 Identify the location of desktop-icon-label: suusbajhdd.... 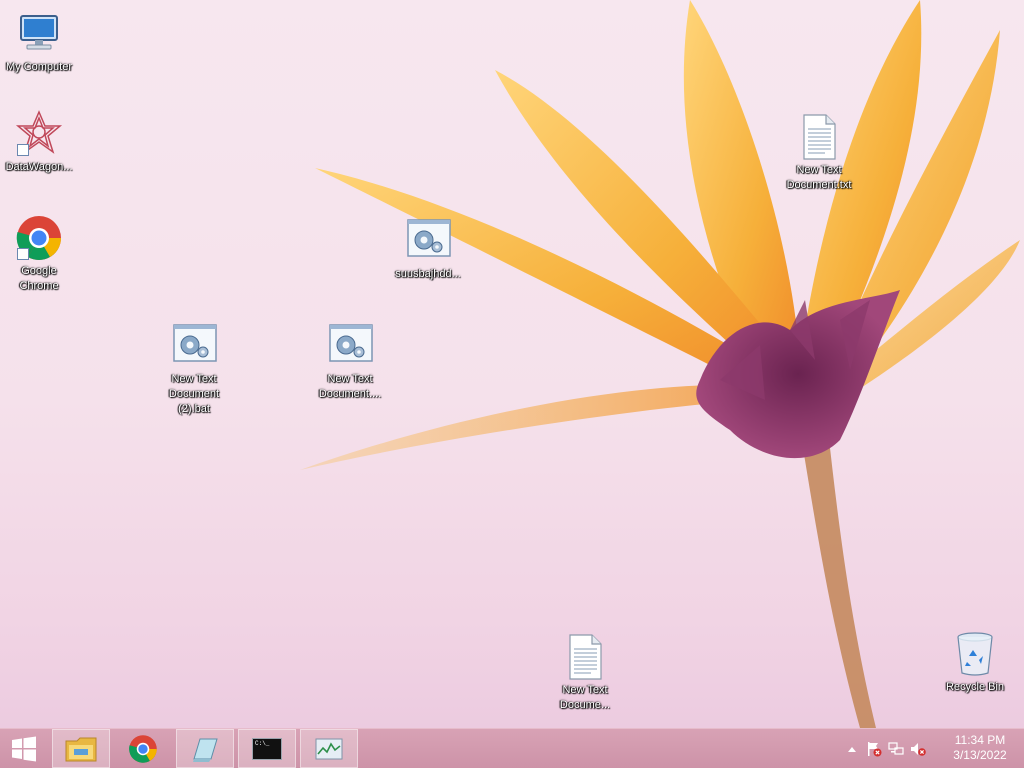
(428, 274).